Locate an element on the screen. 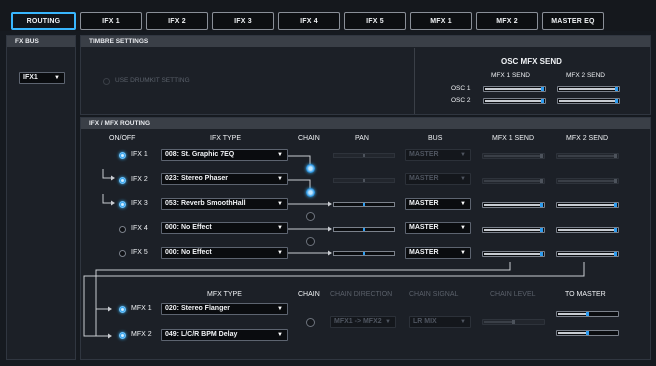 This screenshot has height=366, width=656. ifx4-bus-select: MASTER ▼ is located at coordinates (438, 228).